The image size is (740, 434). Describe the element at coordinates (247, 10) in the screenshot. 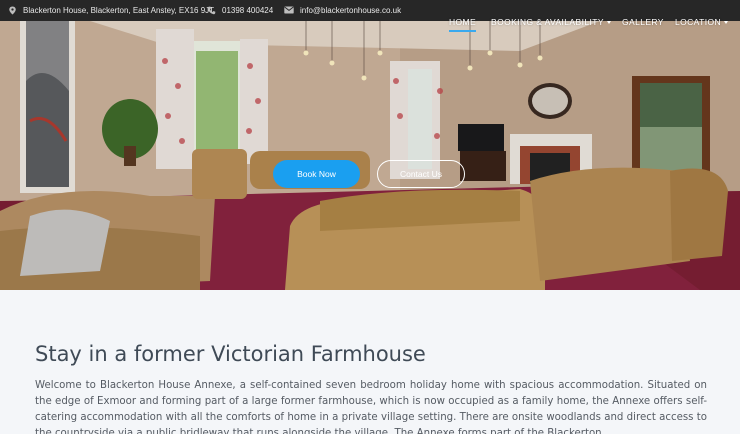

I see `phone-text: 01398 400424` at that location.